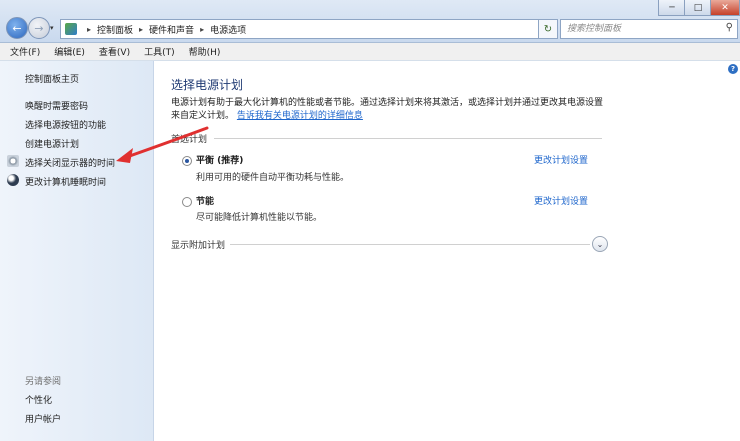 This screenshot has height=441, width=740. I want to click on breadcrumb: ▸ 控制面板 ▸ 硬件和声音 ▸ 电源选项, so click(163, 29).